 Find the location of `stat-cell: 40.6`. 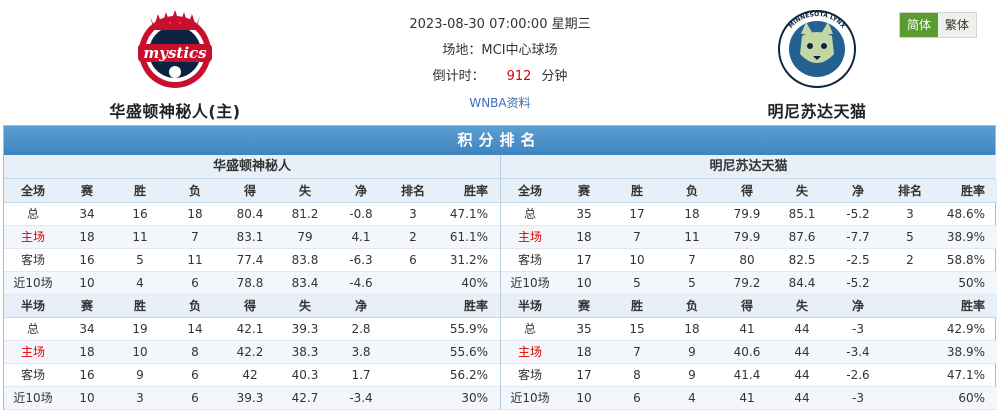

stat-cell: 40.6 is located at coordinates (747, 352).